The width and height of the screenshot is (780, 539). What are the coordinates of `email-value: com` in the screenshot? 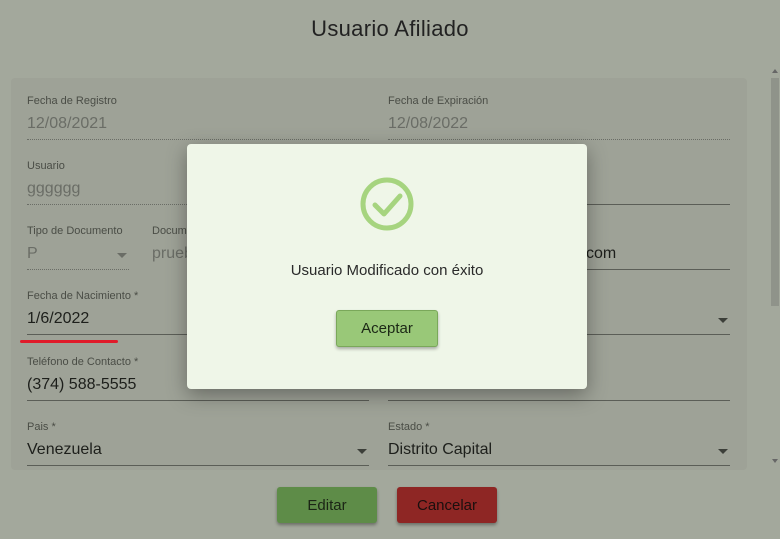 It's located at (601, 253).